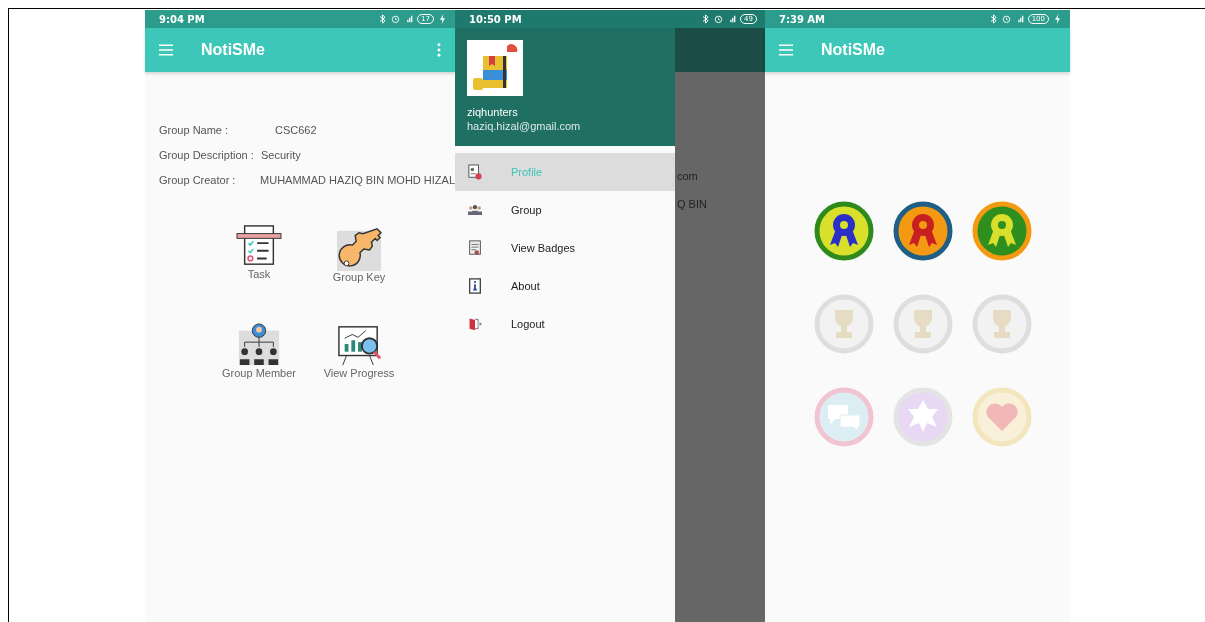 This screenshot has width=1205, height=622. Describe the element at coordinates (281, 155) in the screenshot. I see `detail-value: Security` at that location.